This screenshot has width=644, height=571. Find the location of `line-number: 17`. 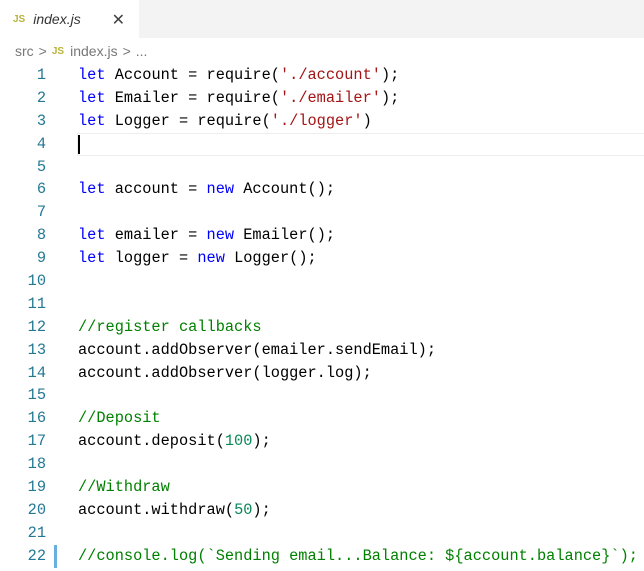

line-number: 17 is located at coordinates (36, 441).